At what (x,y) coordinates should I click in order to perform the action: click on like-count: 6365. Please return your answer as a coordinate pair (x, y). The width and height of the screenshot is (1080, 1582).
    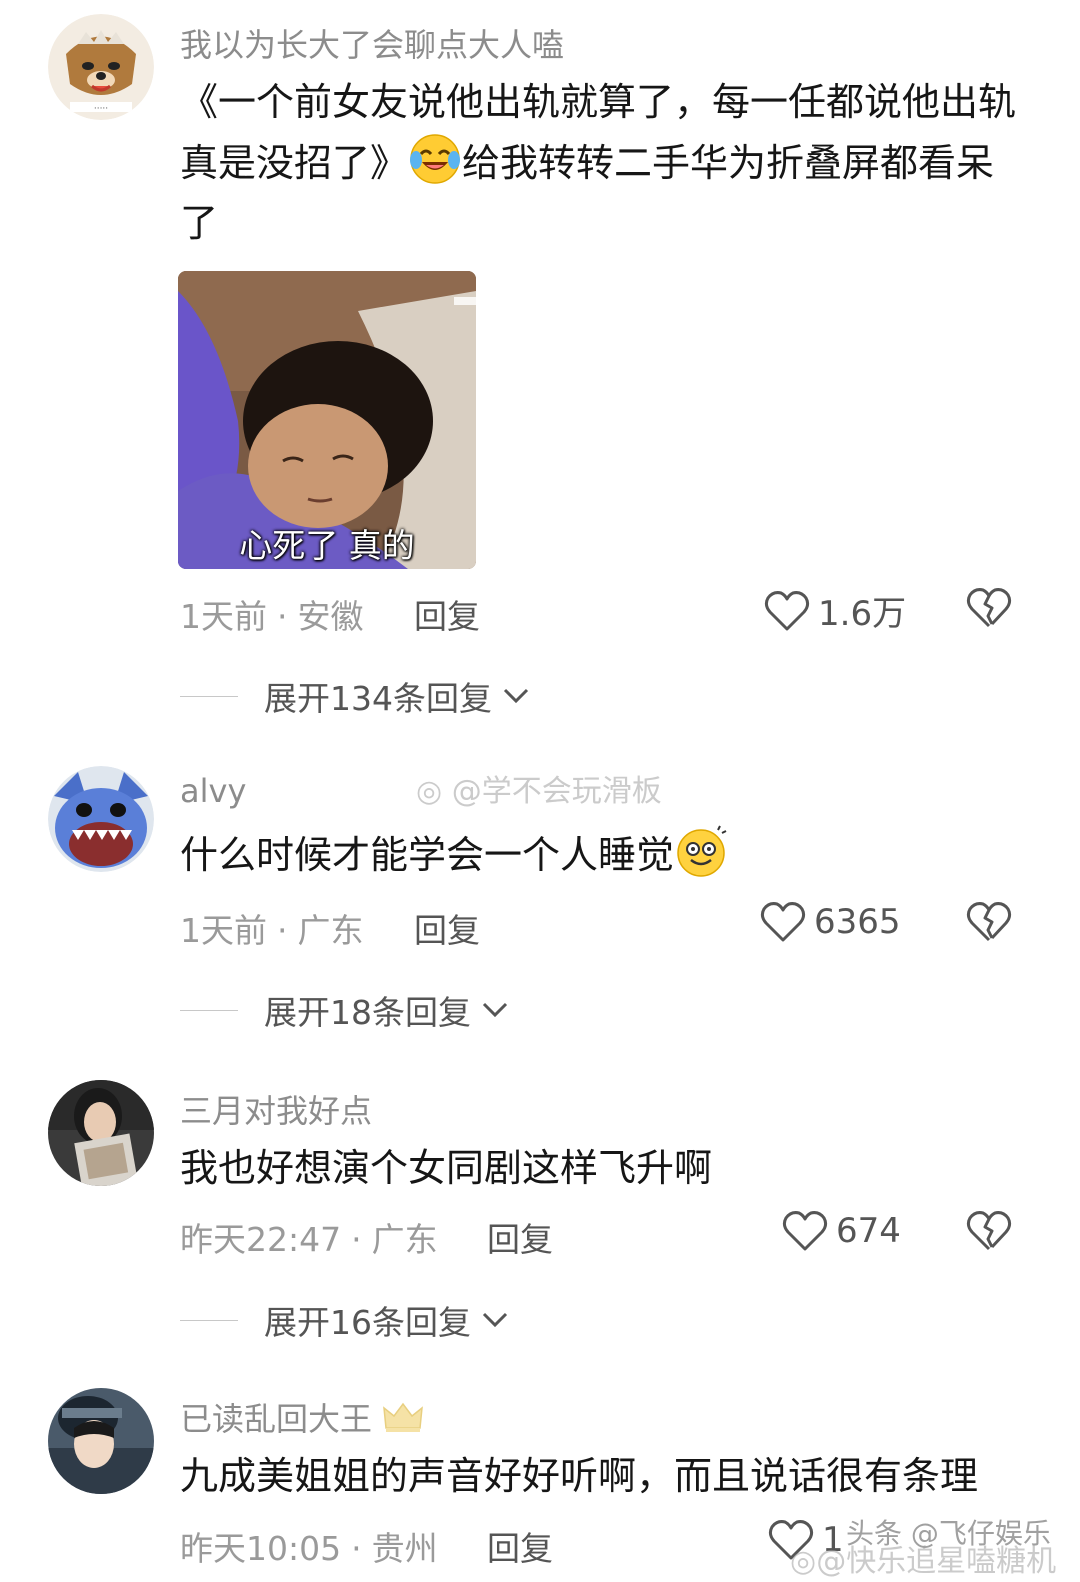
    Looking at the image, I should click on (857, 922).